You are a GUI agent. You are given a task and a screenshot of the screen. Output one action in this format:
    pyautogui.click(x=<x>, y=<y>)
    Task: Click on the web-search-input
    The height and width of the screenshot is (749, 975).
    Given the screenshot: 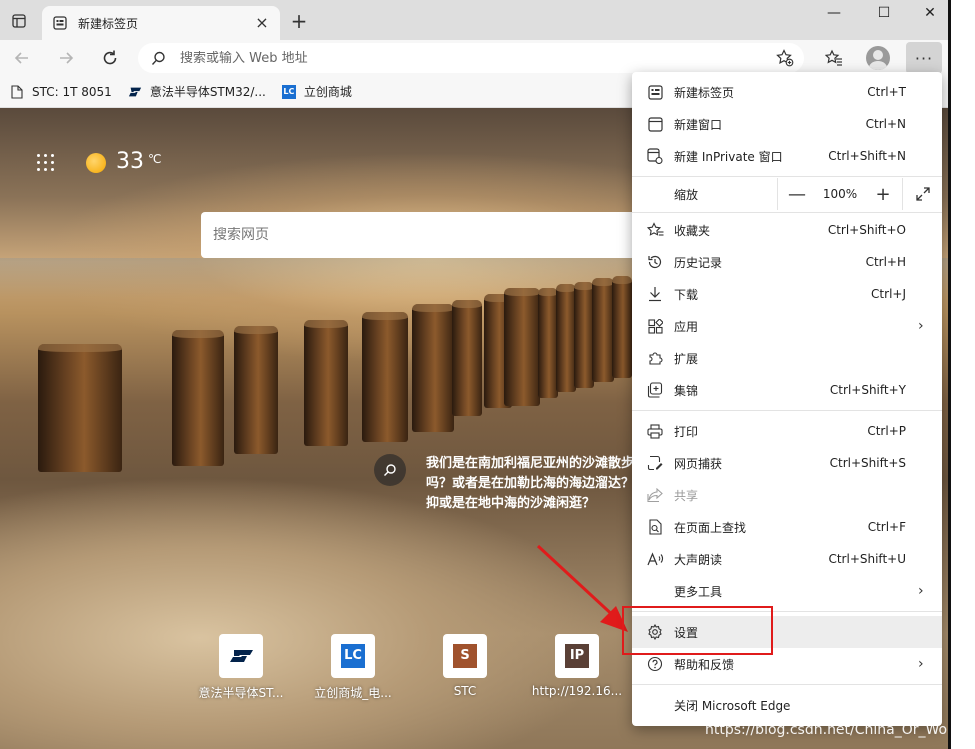 What is the action you would take?
    pyautogui.click(x=427, y=235)
    